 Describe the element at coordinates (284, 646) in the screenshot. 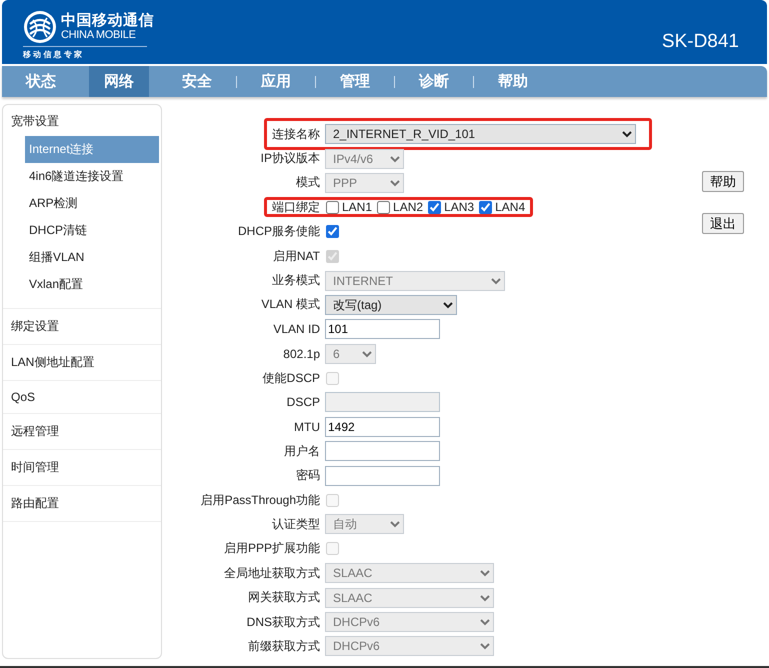

I see `field-label: 前缀获取方式` at that location.